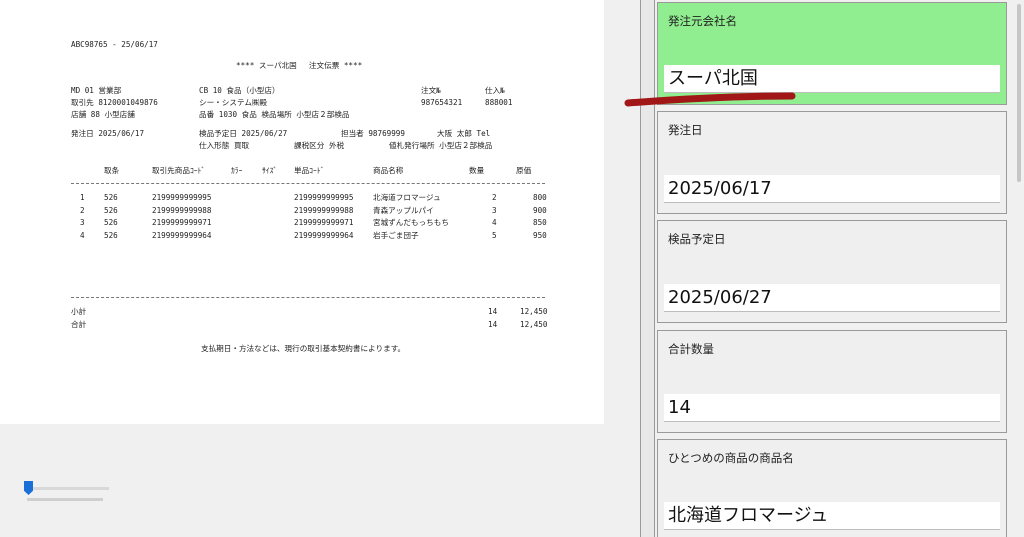 Image resolution: width=1024 pixels, height=537 pixels. Describe the element at coordinates (731, 458) in the screenshot. I see `field-label-first-item: ひとつめの商品の商品名` at that location.